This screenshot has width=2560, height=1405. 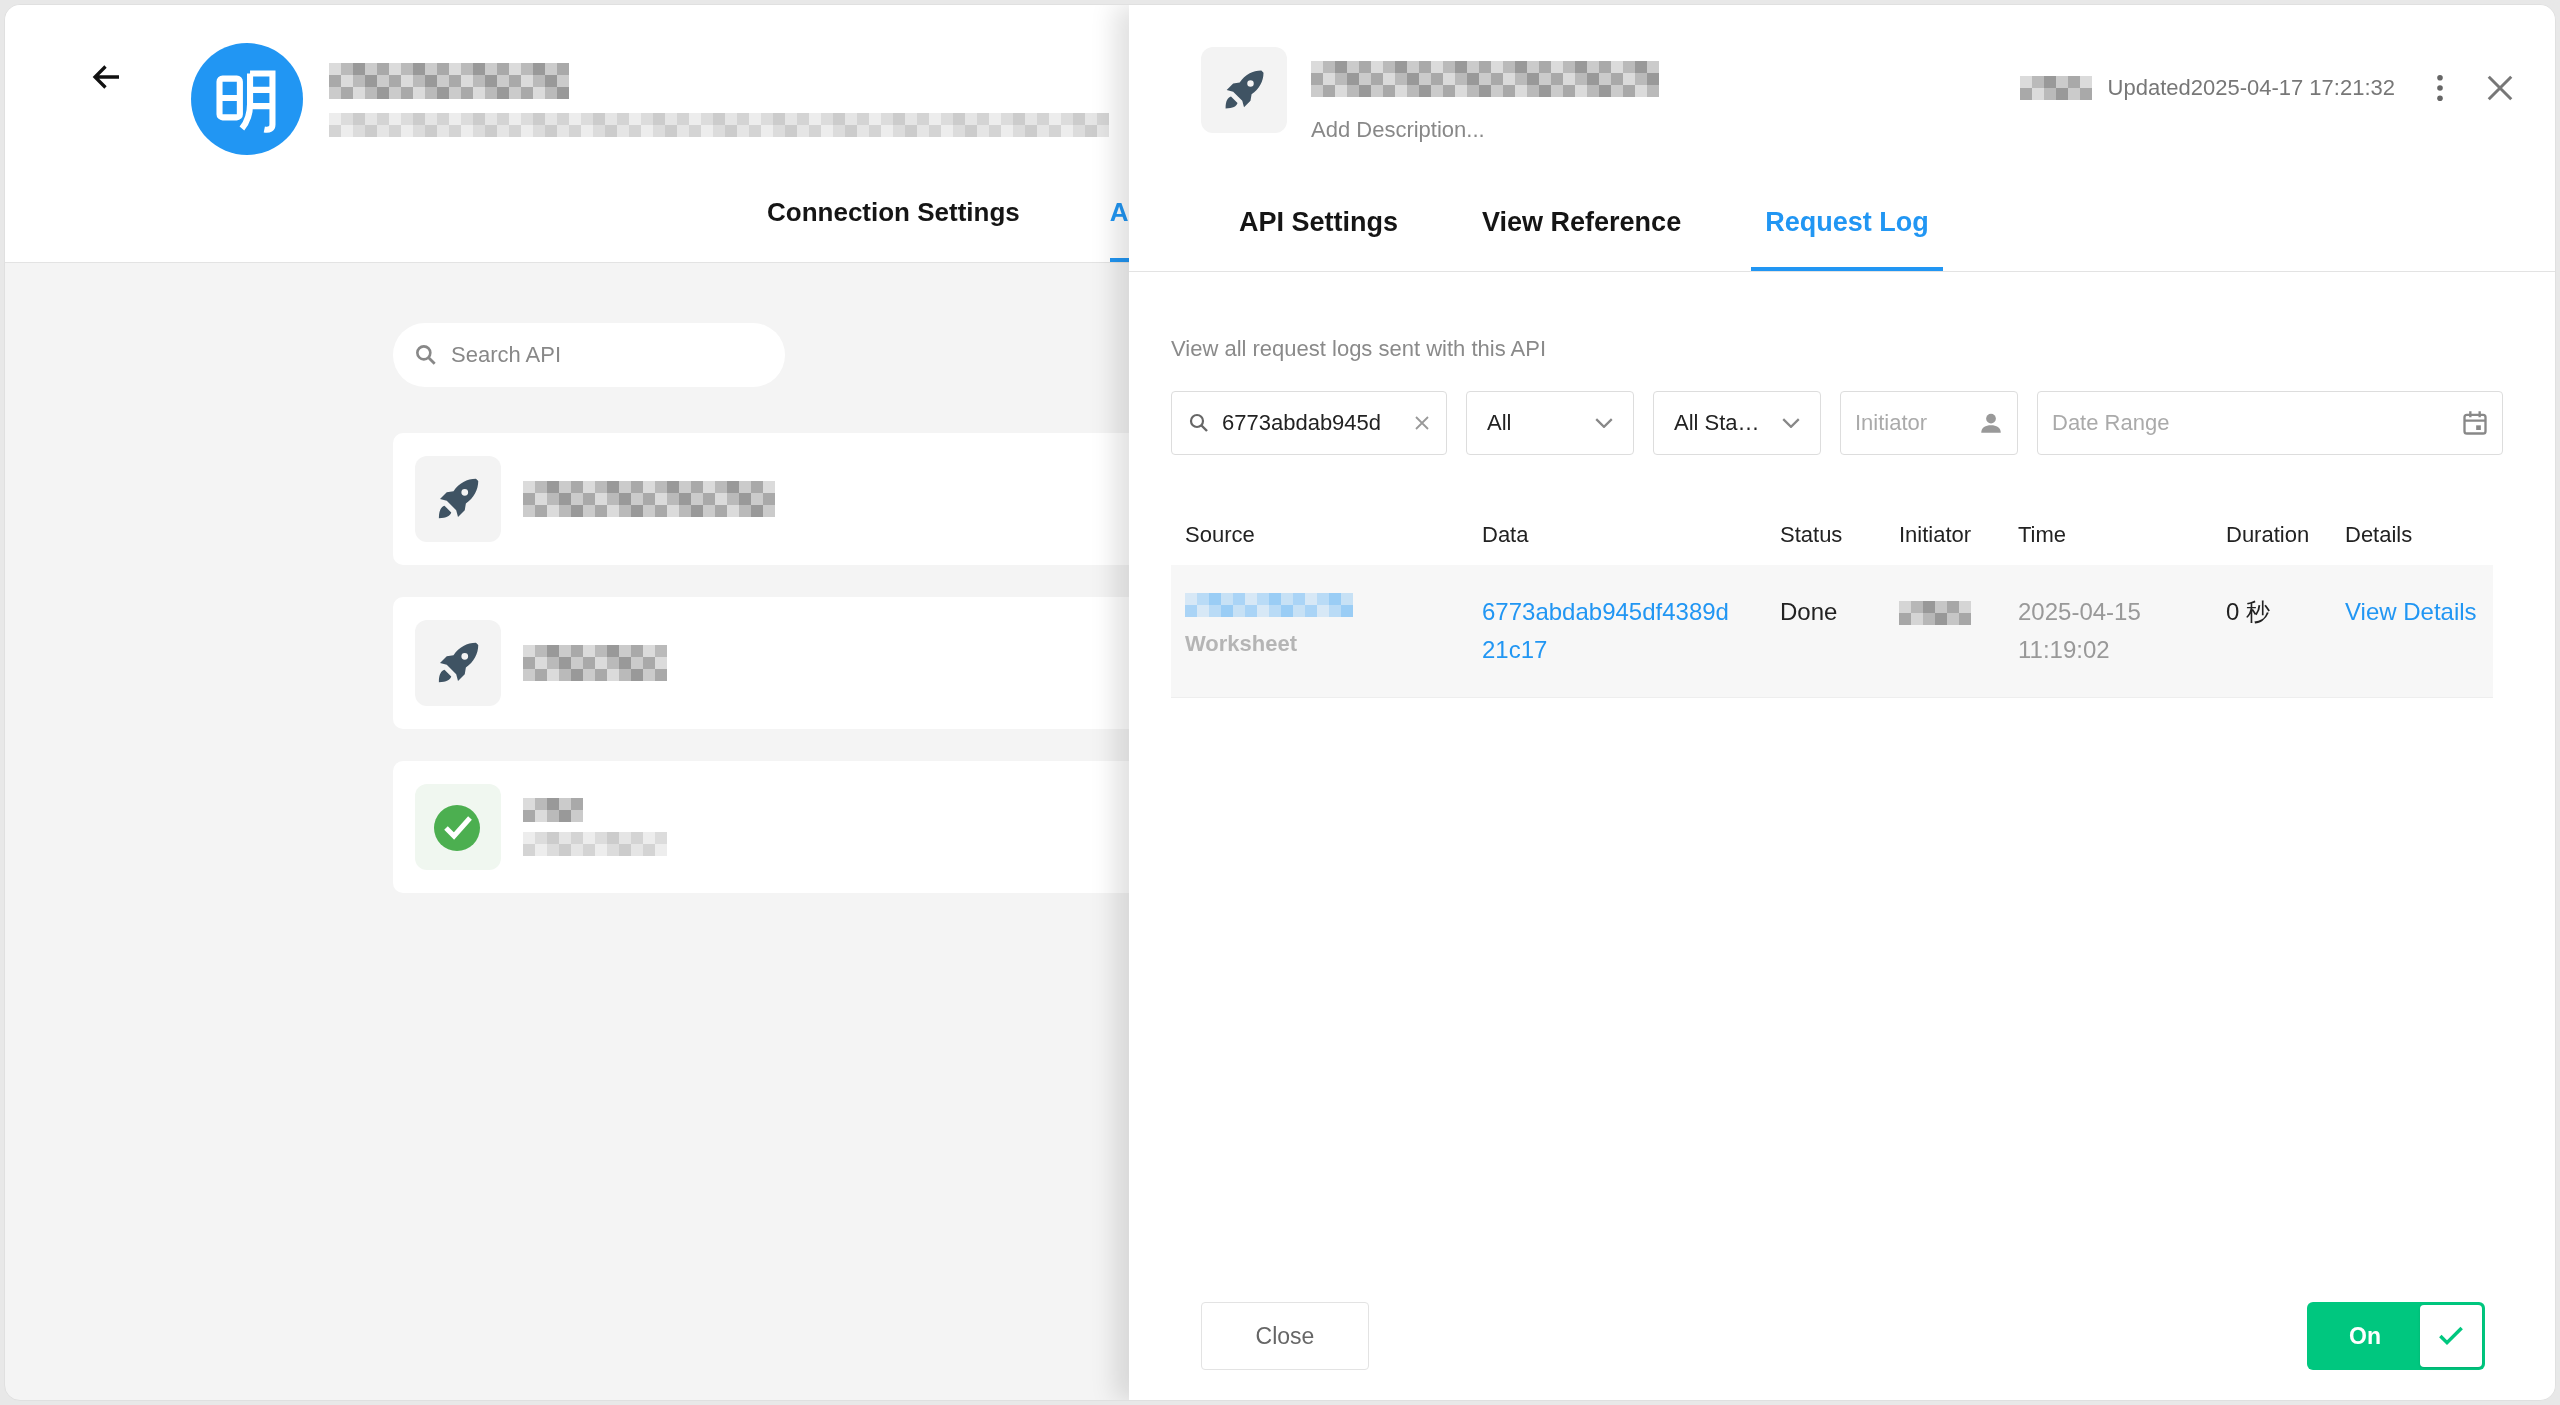 I want to click on tab: API Settings, so click(x=1319, y=236).